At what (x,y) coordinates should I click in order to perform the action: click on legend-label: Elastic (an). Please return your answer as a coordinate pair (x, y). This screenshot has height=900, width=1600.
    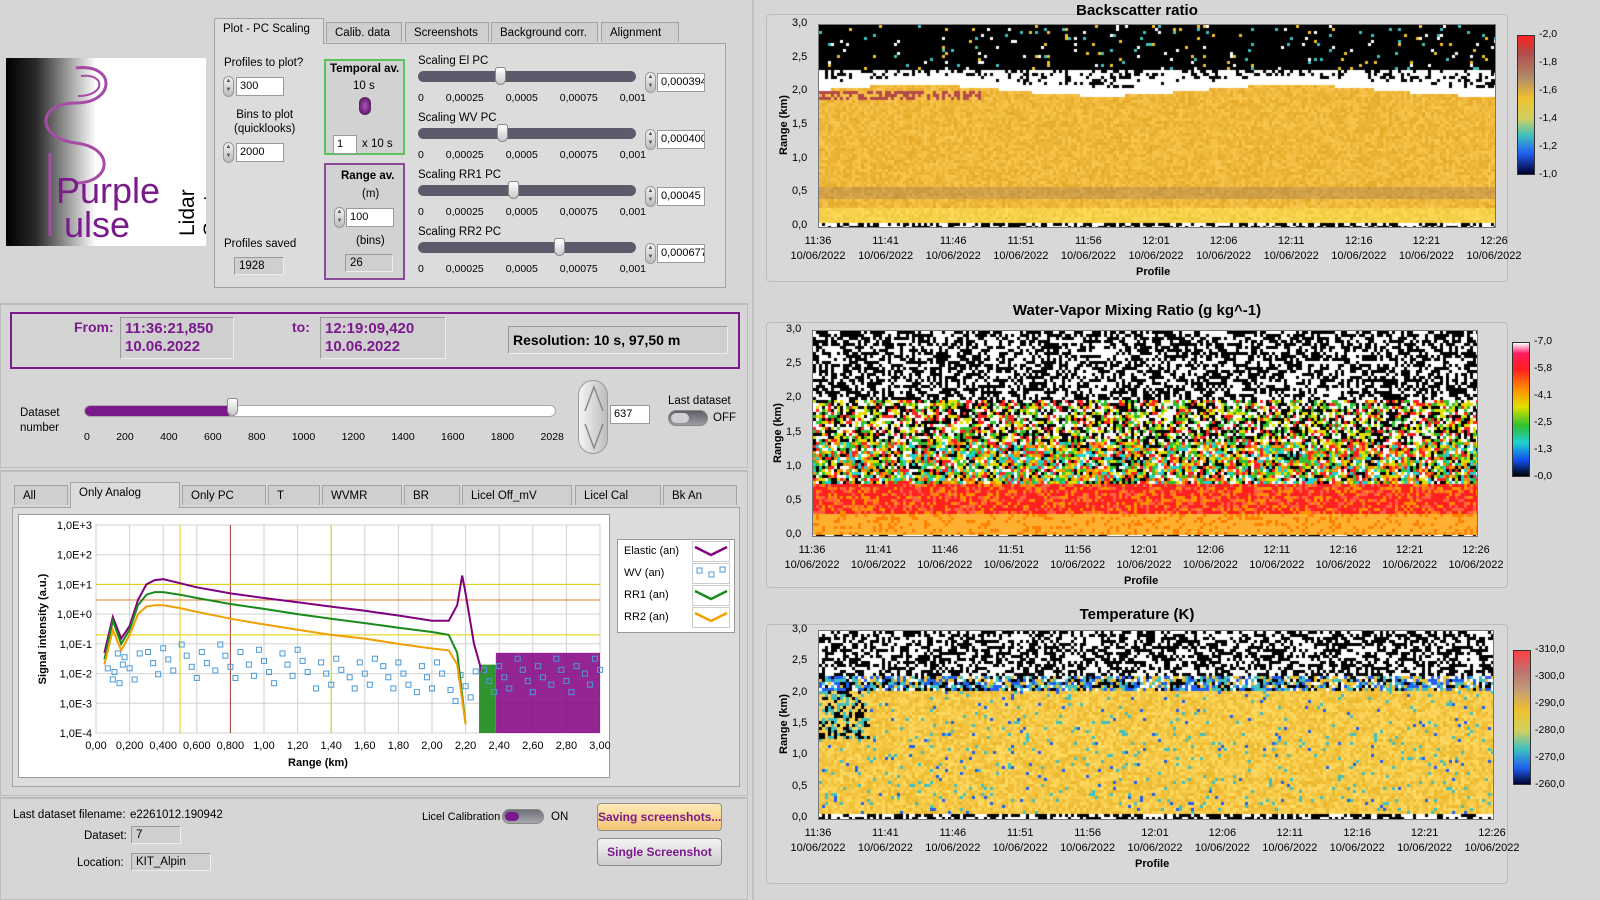
    Looking at the image, I should click on (652, 551).